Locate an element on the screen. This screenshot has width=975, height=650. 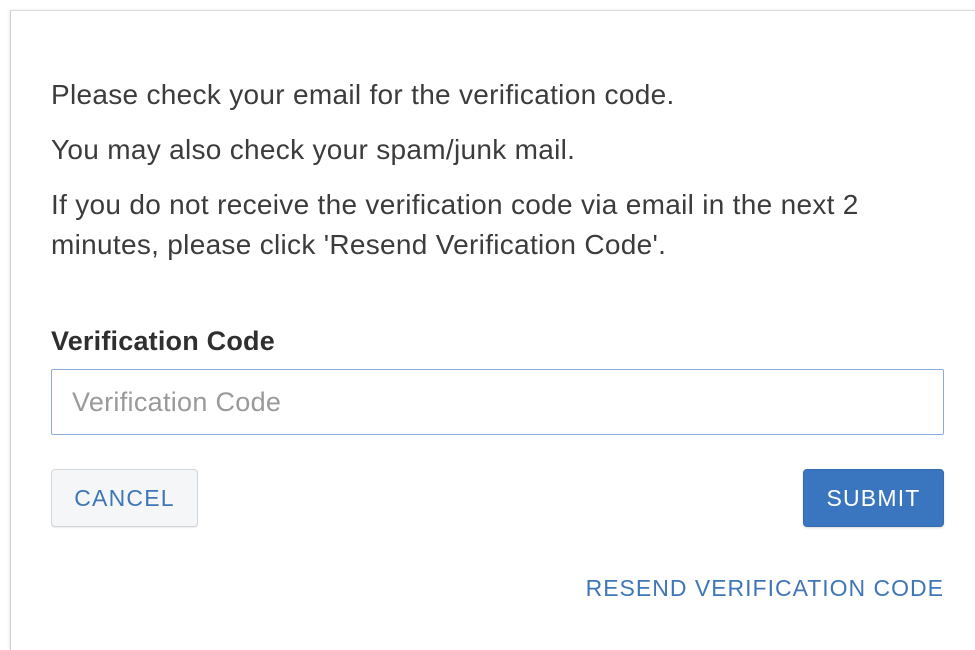
instruction-check-spam: You may also check your spam/junk mail. is located at coordinates (313, 149).